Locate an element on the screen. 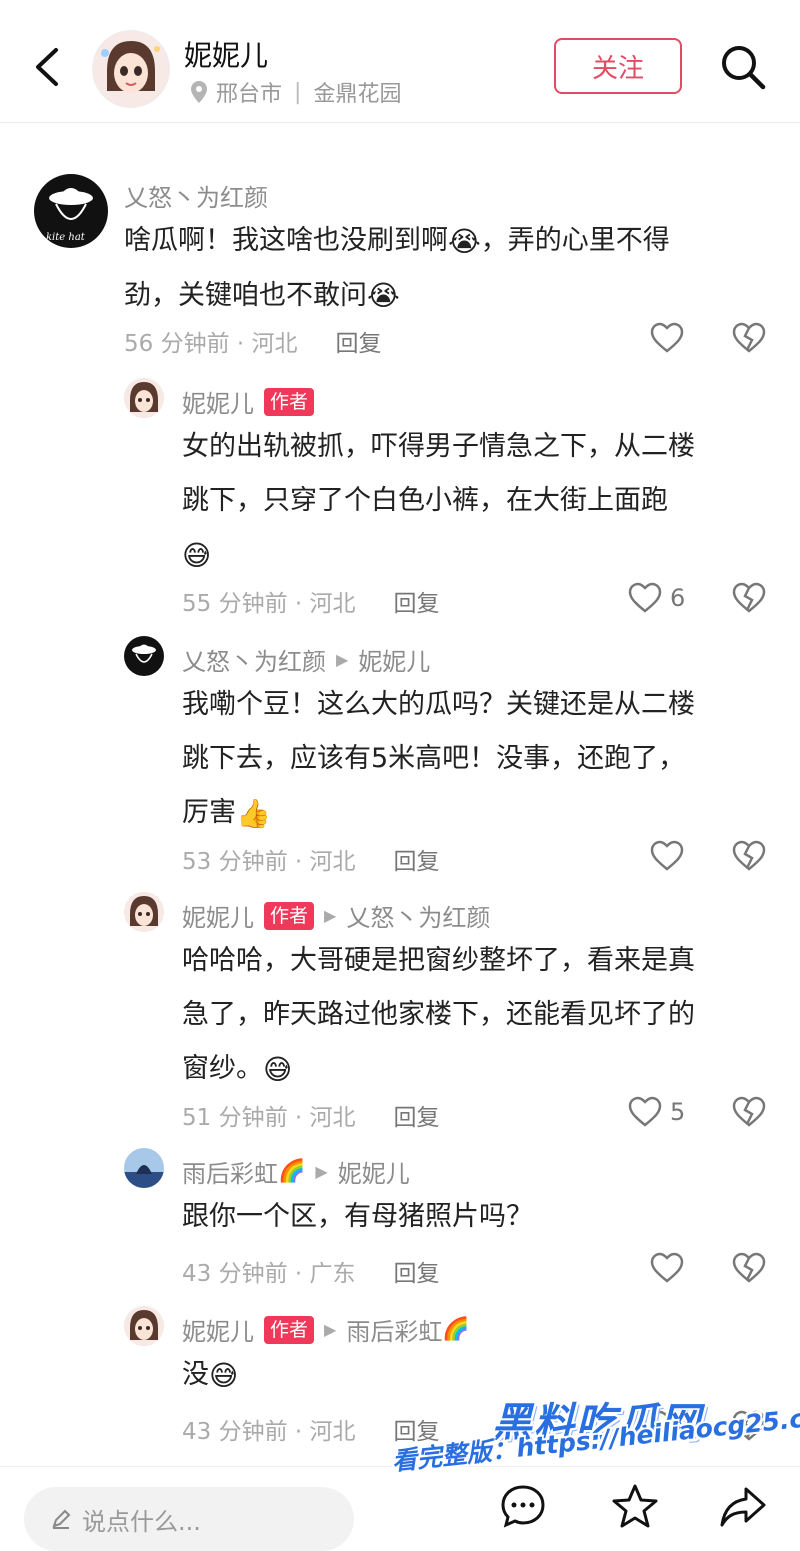 This screenshot has width=800, height=1551. search-icon is located at coordinates (743, 67).